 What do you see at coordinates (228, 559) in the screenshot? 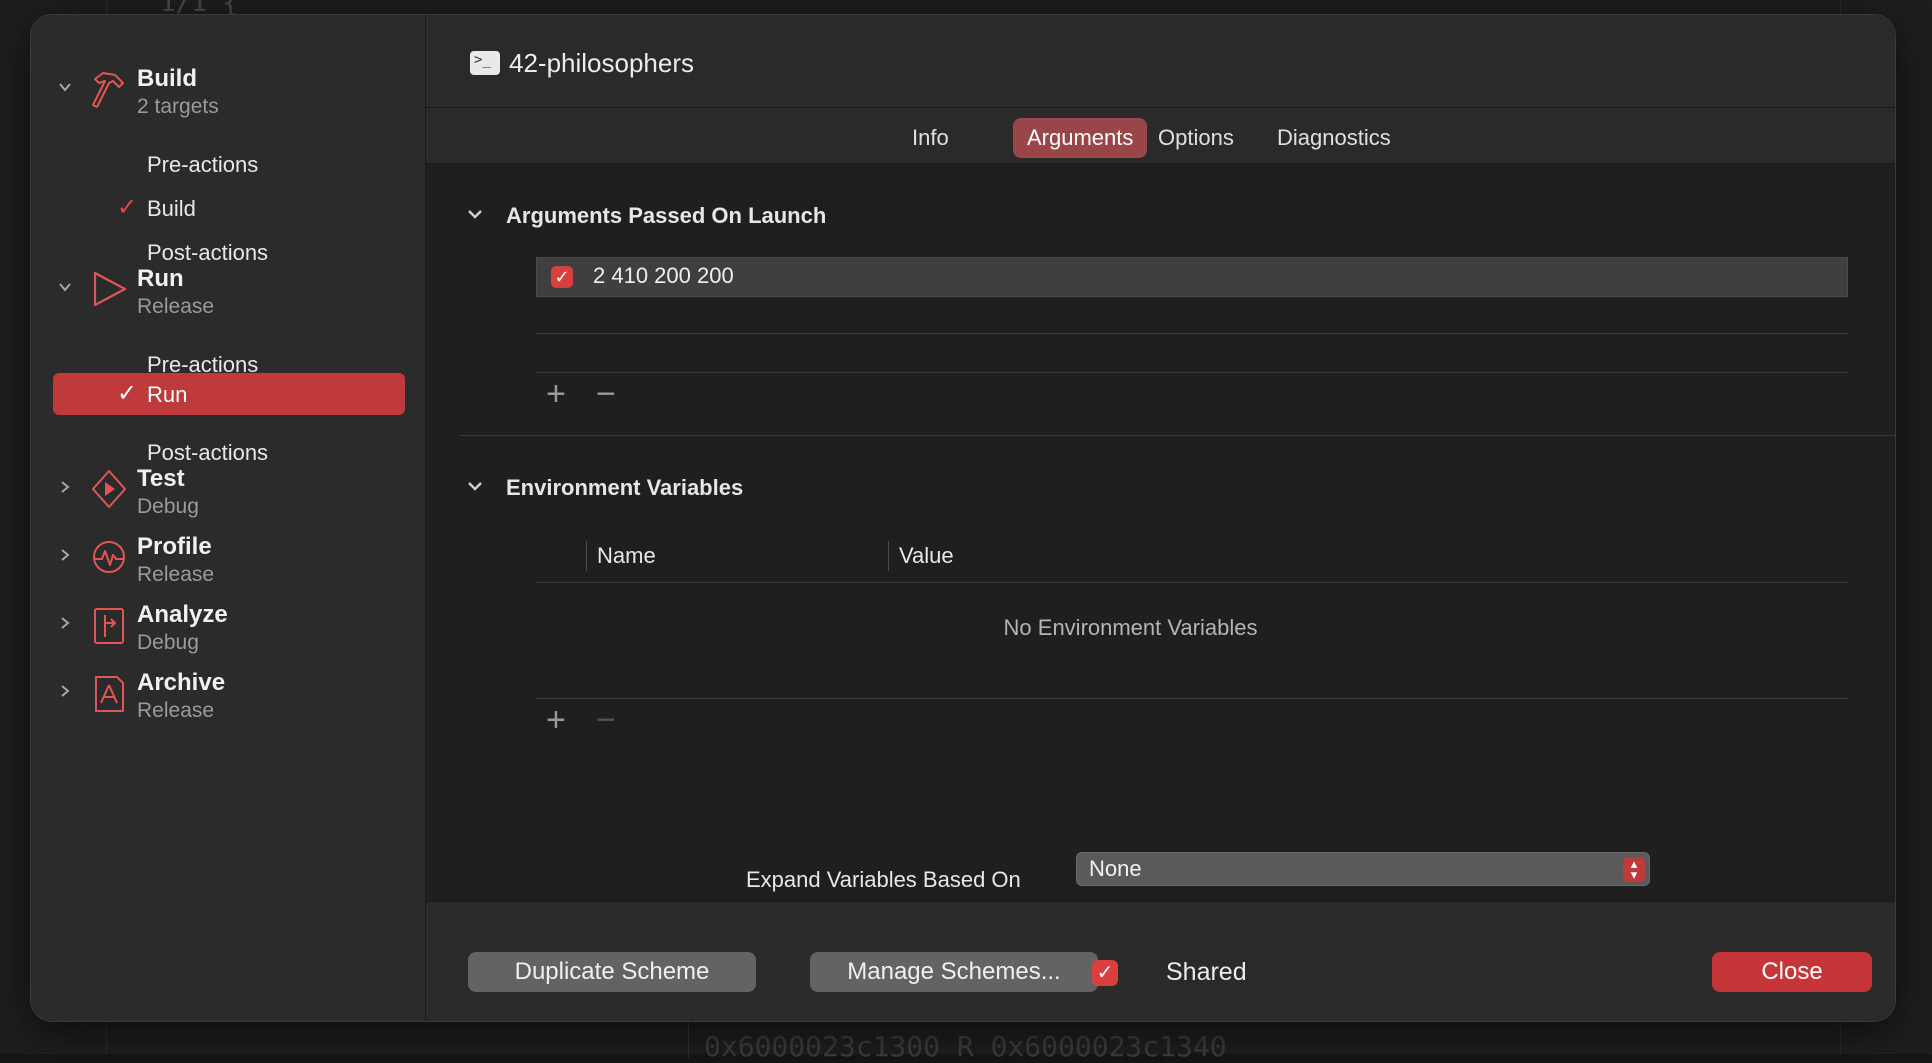
I see `sidebar-group-profile: Profile Release` at bounding box center [228, 559].